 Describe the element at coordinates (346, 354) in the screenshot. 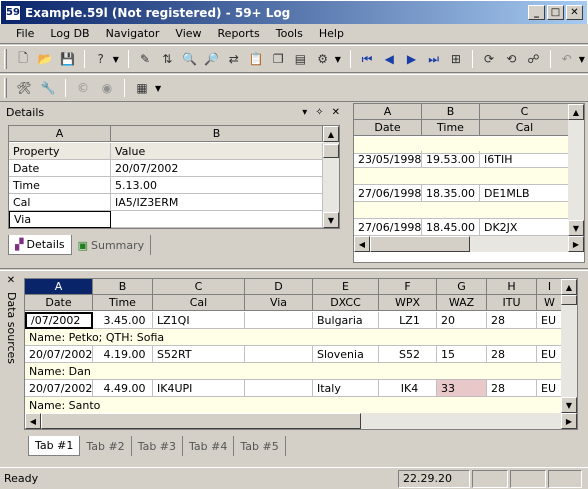

I see `dxcc-cell: Slovenia` at that location.